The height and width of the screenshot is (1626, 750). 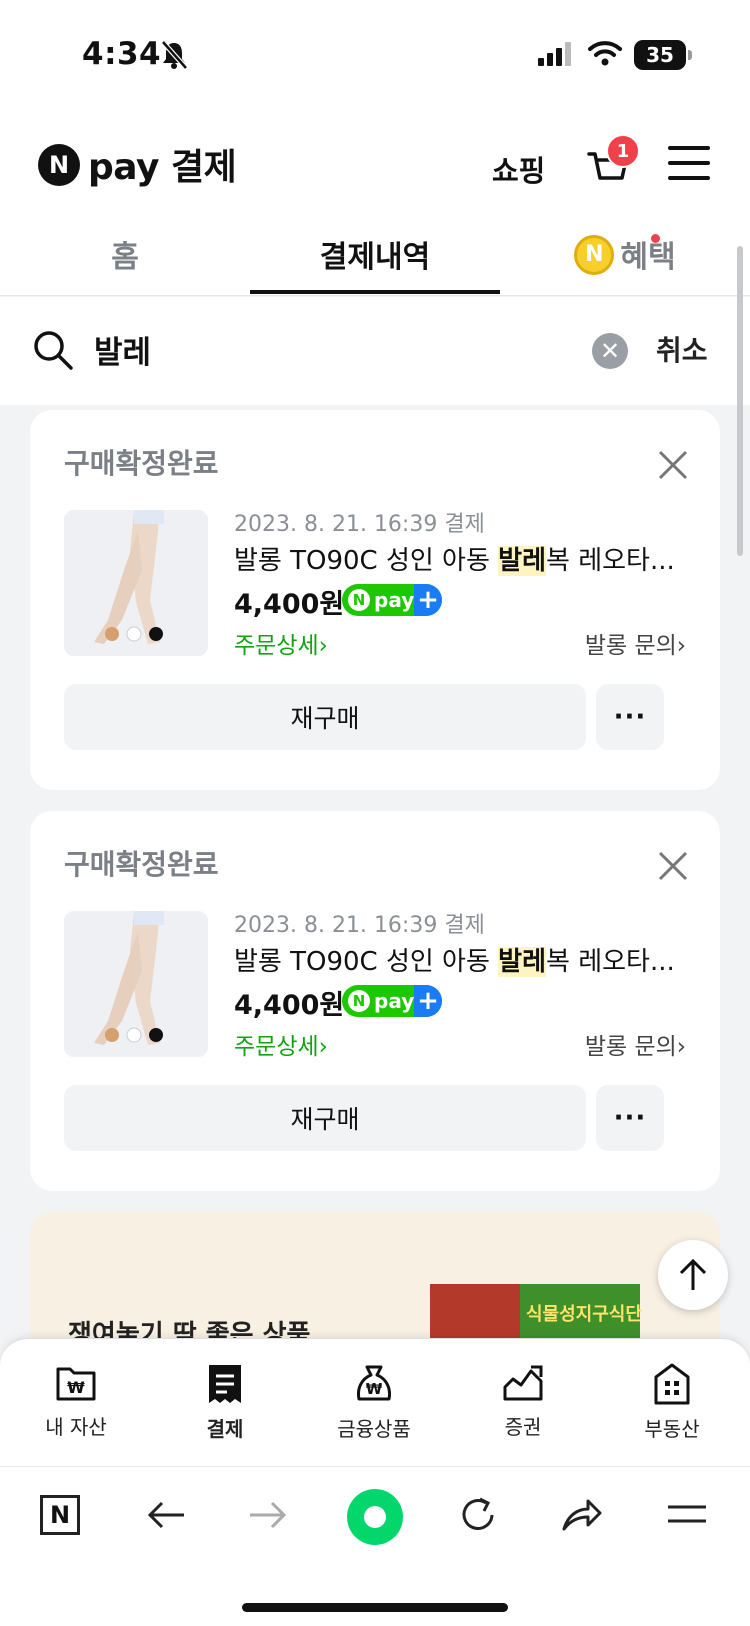 I want to click on page-title: pay 결제, so click(x=162, y=167).